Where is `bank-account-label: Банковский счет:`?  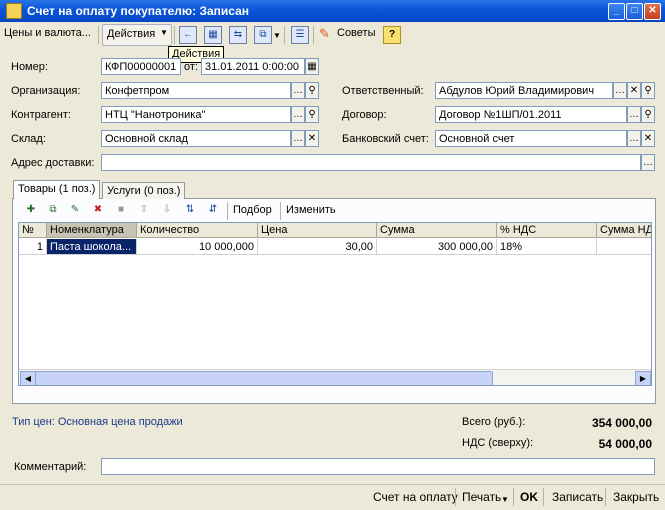
bank-account-label: Банковский счет: is located at coordinates (385, 139).